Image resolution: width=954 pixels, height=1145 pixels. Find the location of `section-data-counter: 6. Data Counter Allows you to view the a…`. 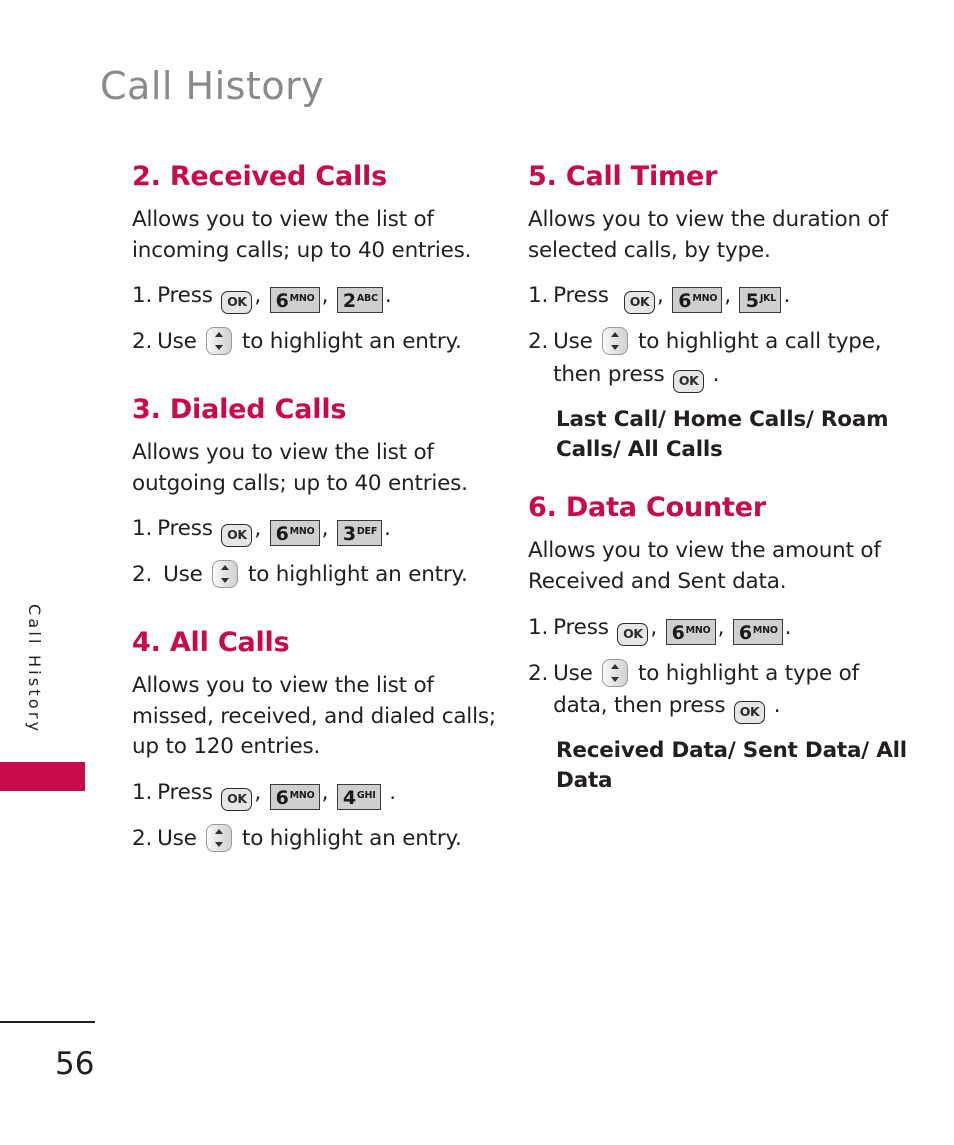

section-data-counter: 6. Data Counter Allows you to view the a… is located at coordinates (718, 644).